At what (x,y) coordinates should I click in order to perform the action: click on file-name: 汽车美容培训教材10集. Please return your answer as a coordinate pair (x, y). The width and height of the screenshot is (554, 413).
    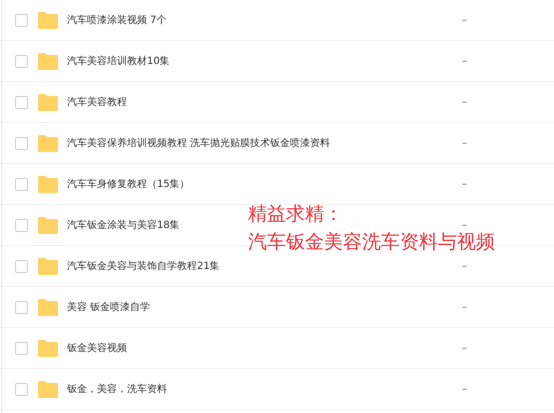
    Looking at the image, I should click on (264, 61).